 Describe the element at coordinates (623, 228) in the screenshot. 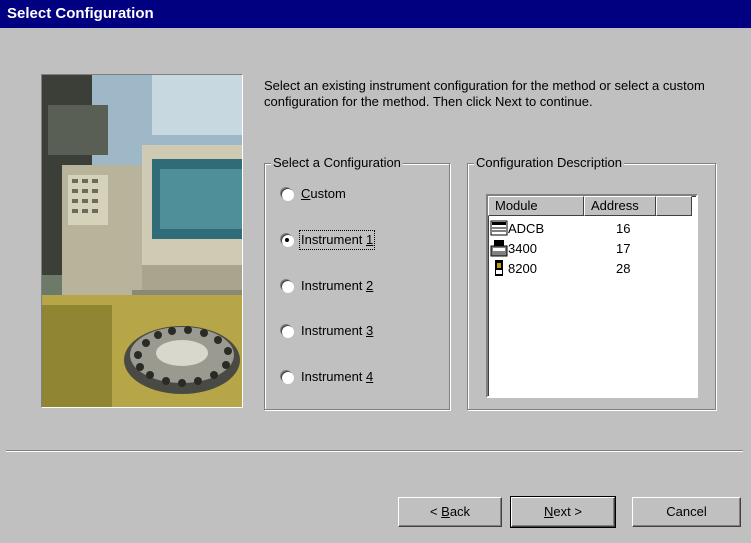

I see `module-address: 16` at that location.